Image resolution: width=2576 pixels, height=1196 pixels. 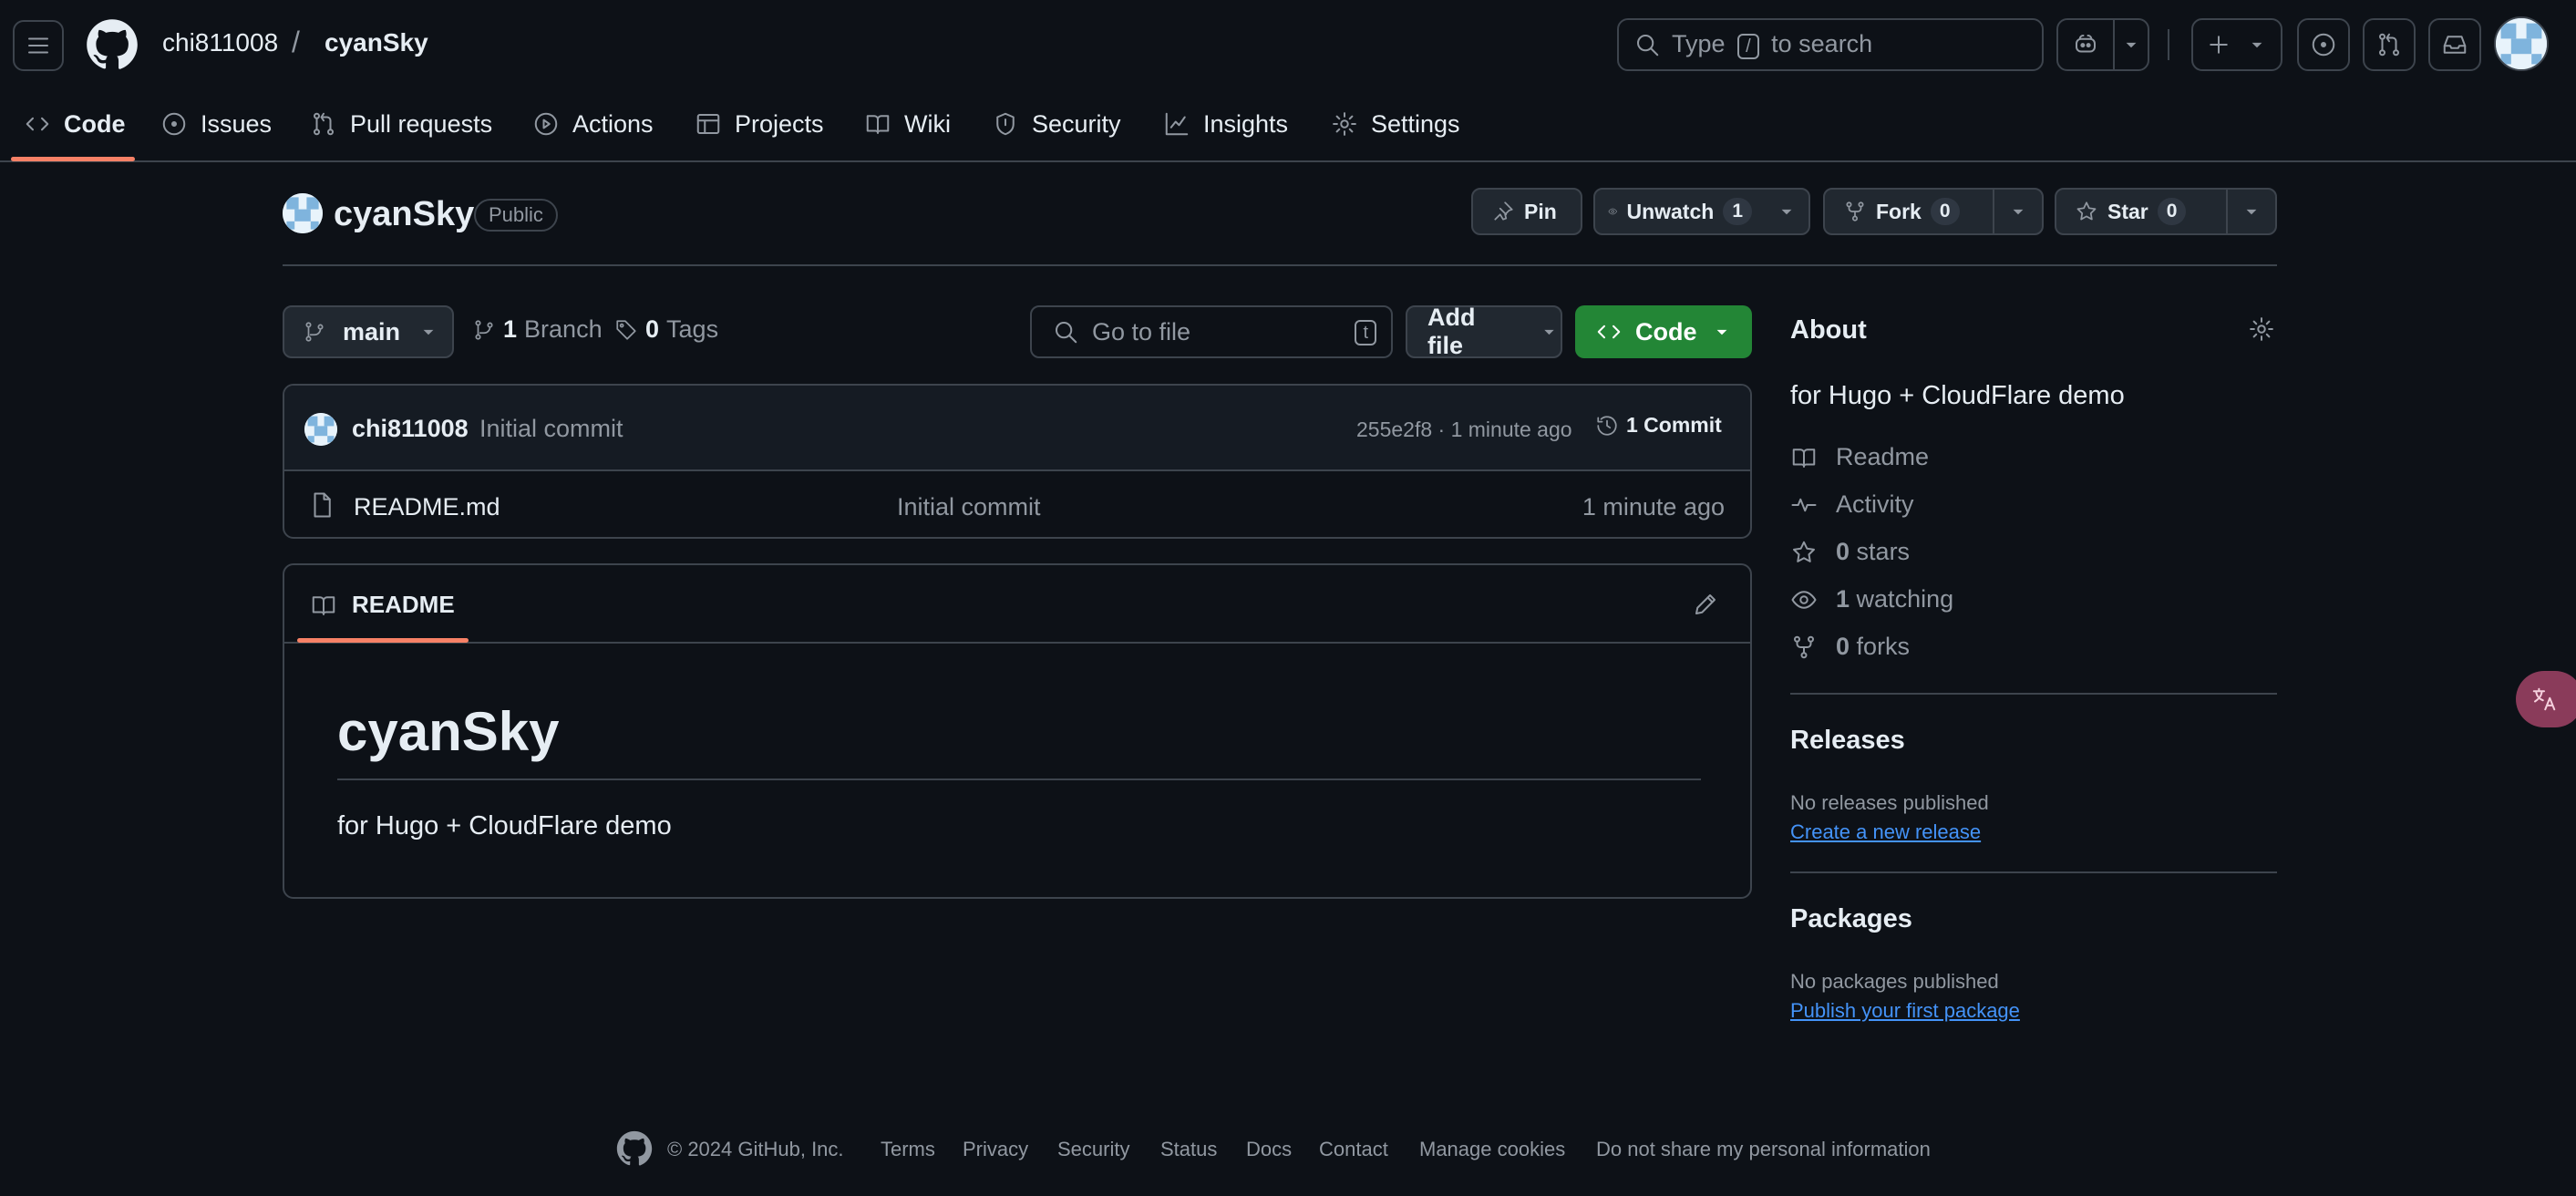 I want to click on about-stars-link: 0 stars, so click(x=1850, y=552).